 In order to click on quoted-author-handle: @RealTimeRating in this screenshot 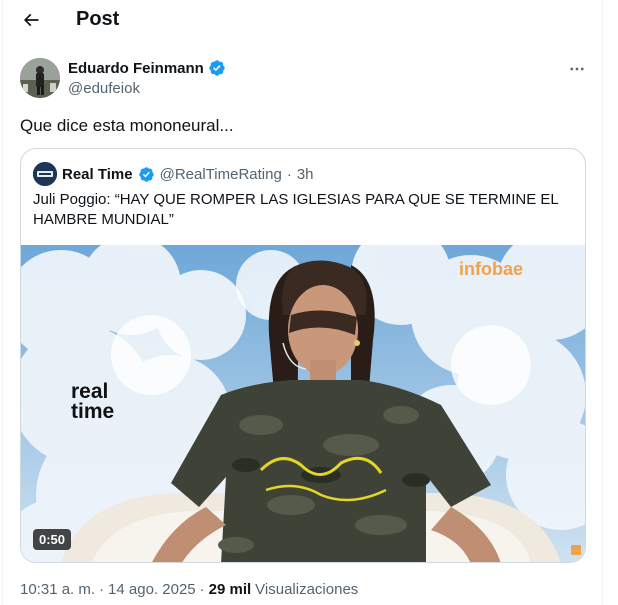, I will do `click(220, 174)`.